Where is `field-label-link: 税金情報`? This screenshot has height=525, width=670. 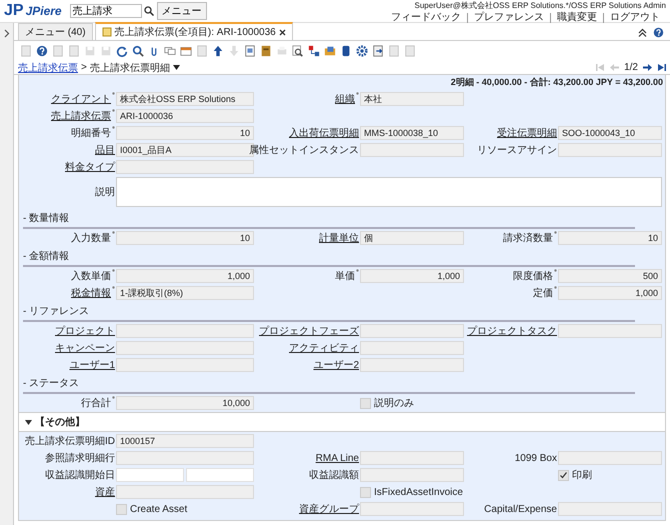 field-label-link: 税金情報 is located at coordinates (93, 293).